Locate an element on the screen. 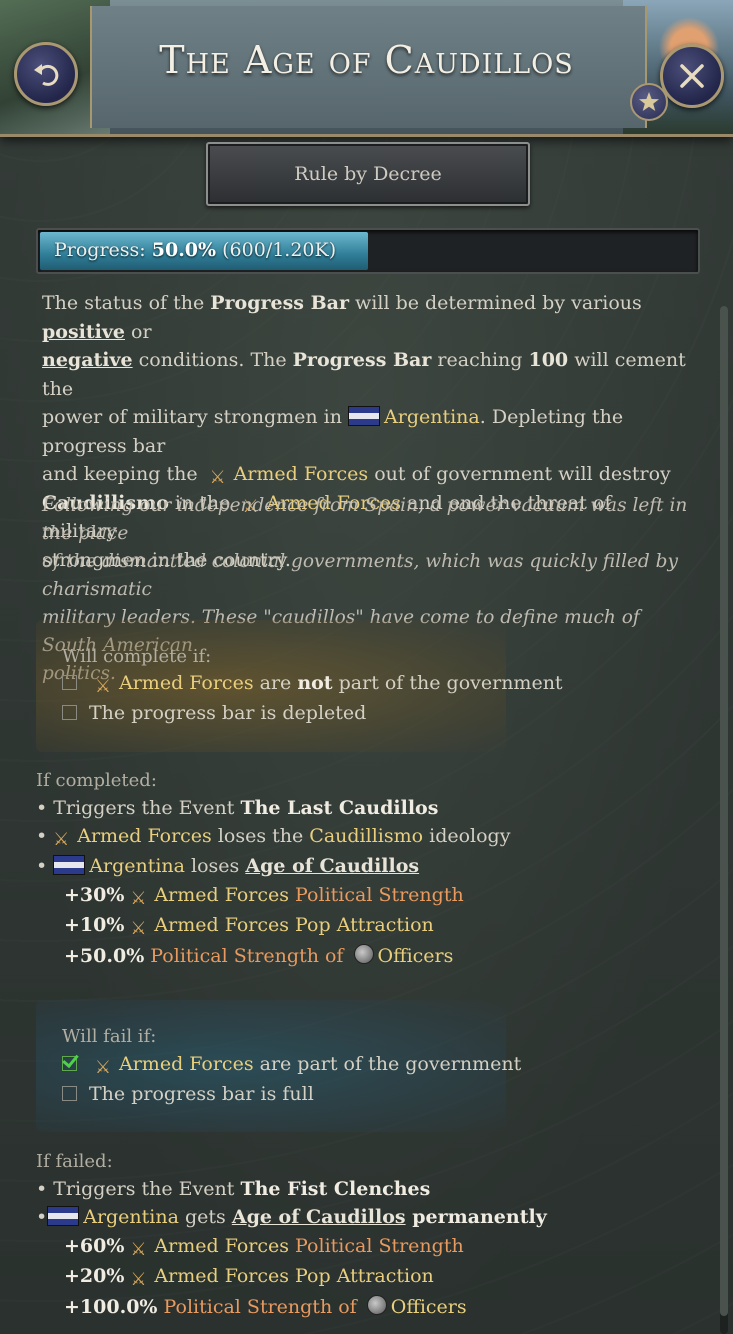 The width and height of the screenshot is (733, 1334). condition-checkbox-checked is located at coordinates (69, 1063).